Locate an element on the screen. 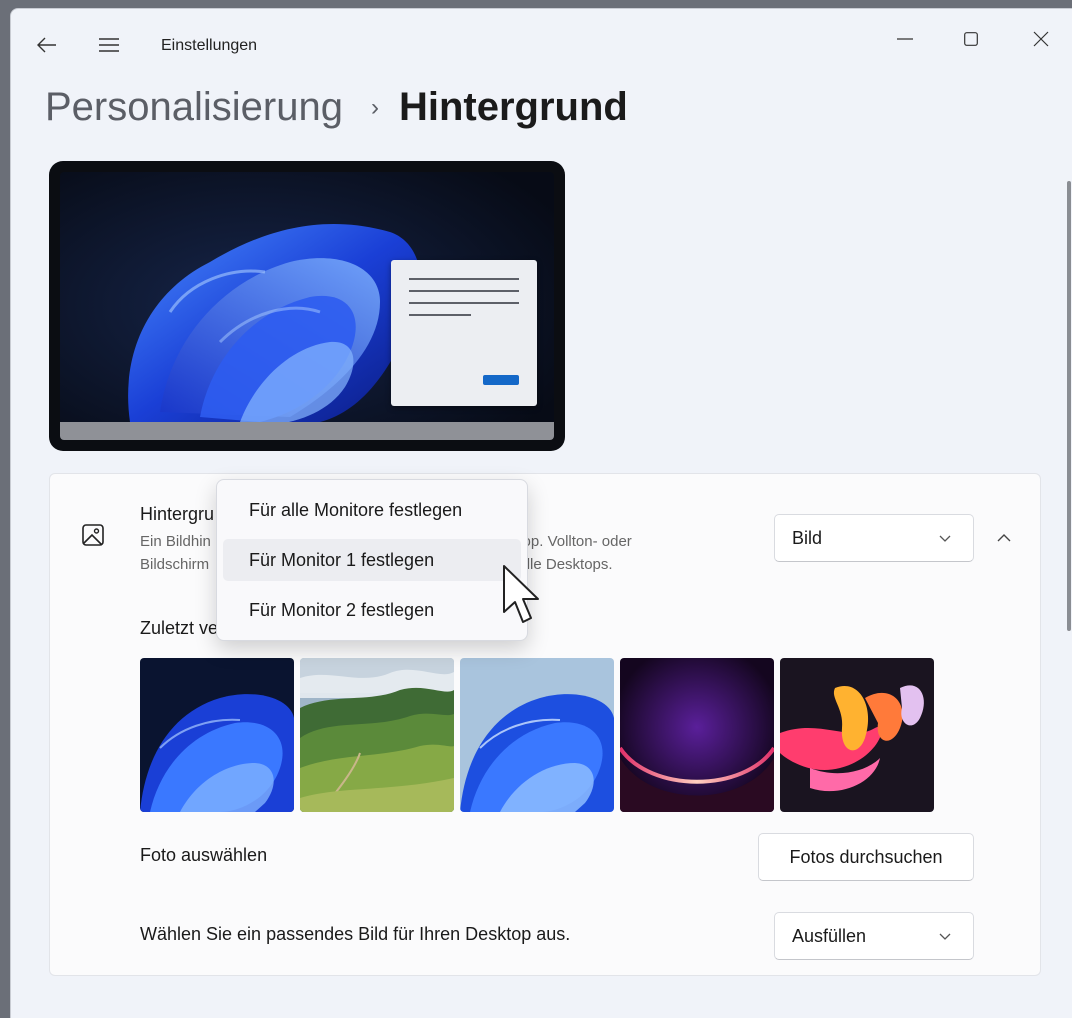  green-hills-landscape is located at coordinates (377, 735).